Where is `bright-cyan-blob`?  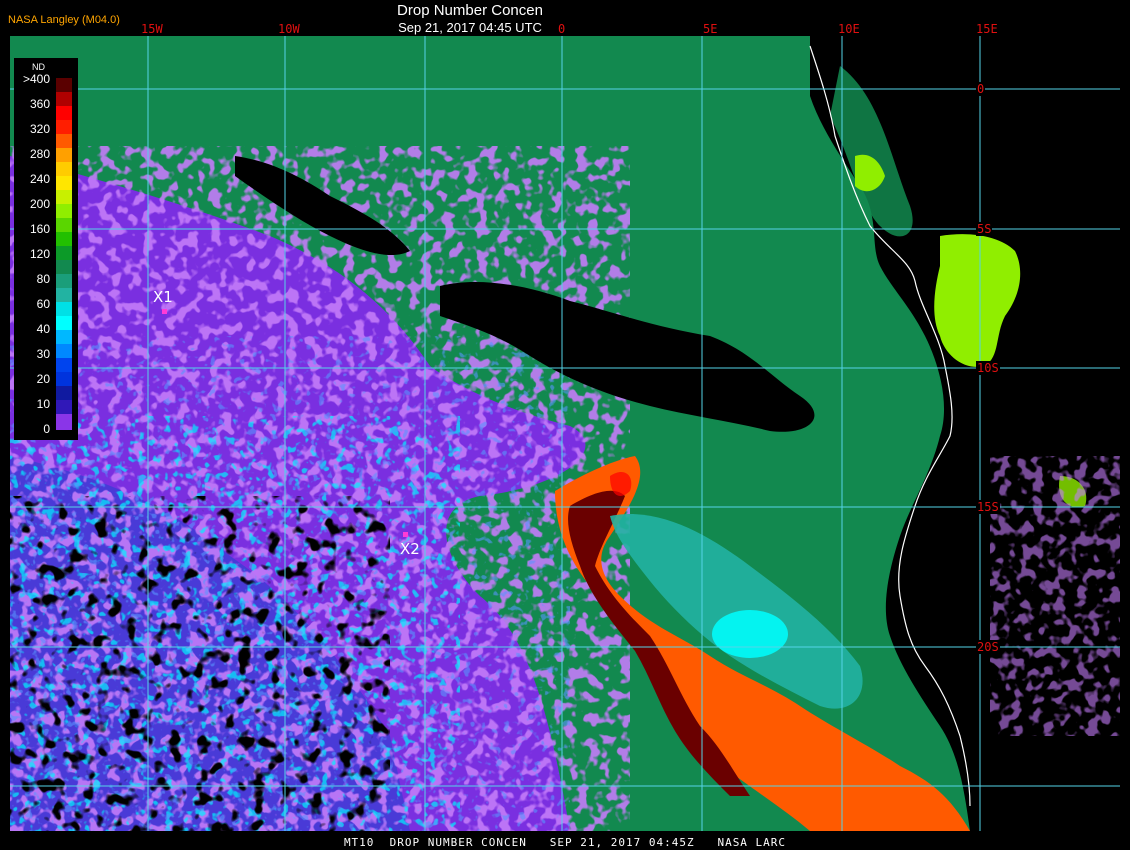 bright-cyan-blob is located at coordinates (750, 634).